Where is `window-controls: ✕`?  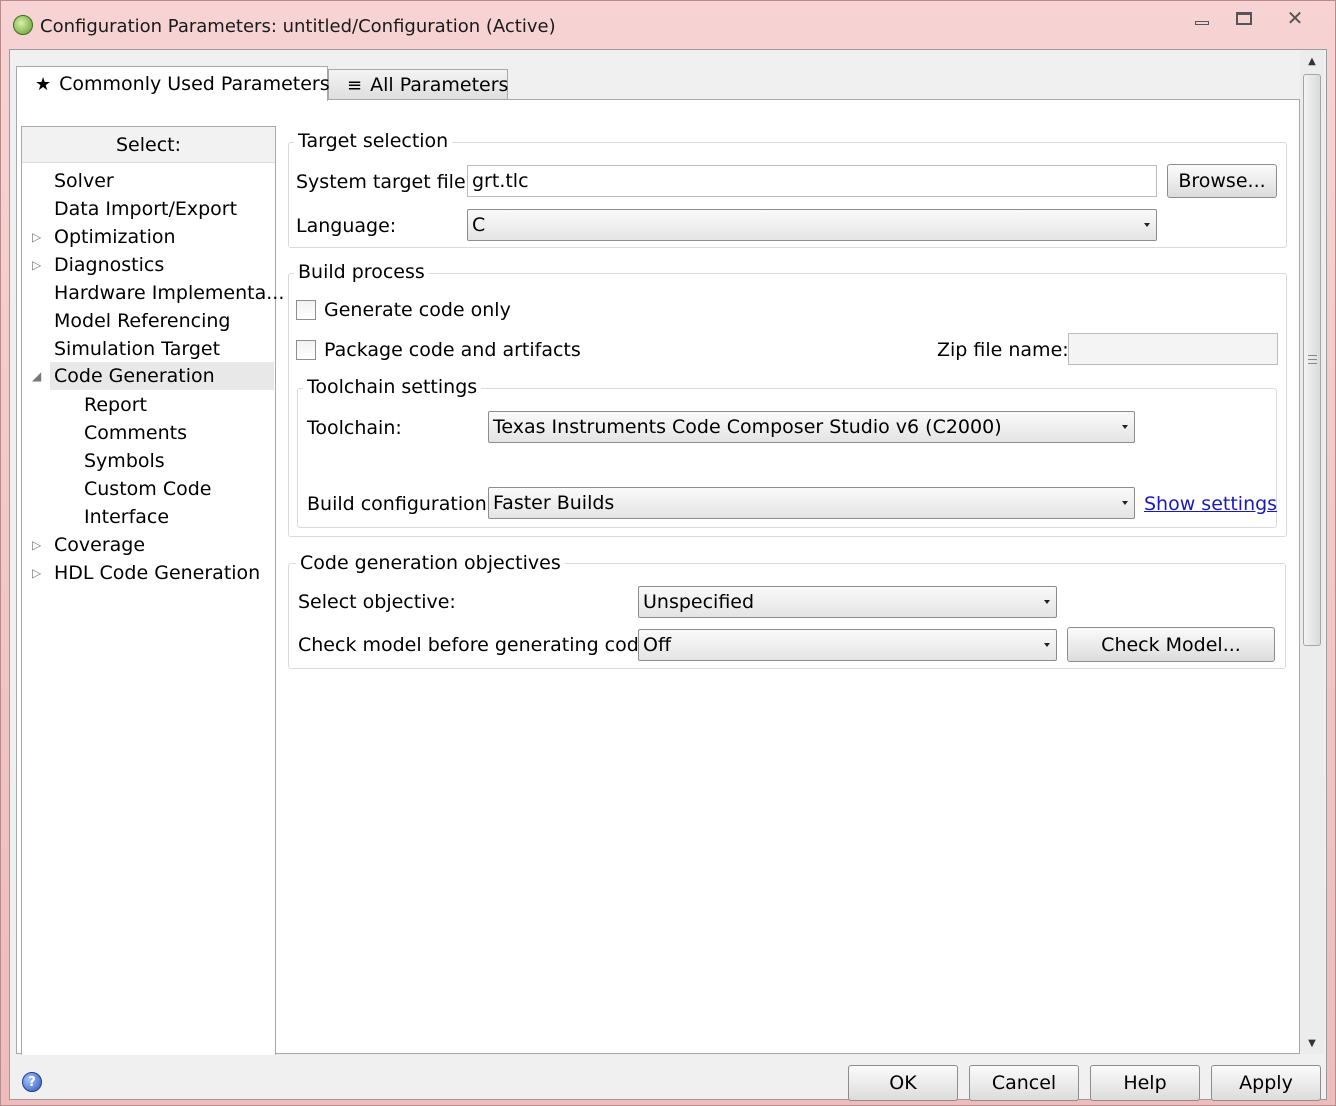 window-controls: ✕ is located at coordinates (1253, 18).